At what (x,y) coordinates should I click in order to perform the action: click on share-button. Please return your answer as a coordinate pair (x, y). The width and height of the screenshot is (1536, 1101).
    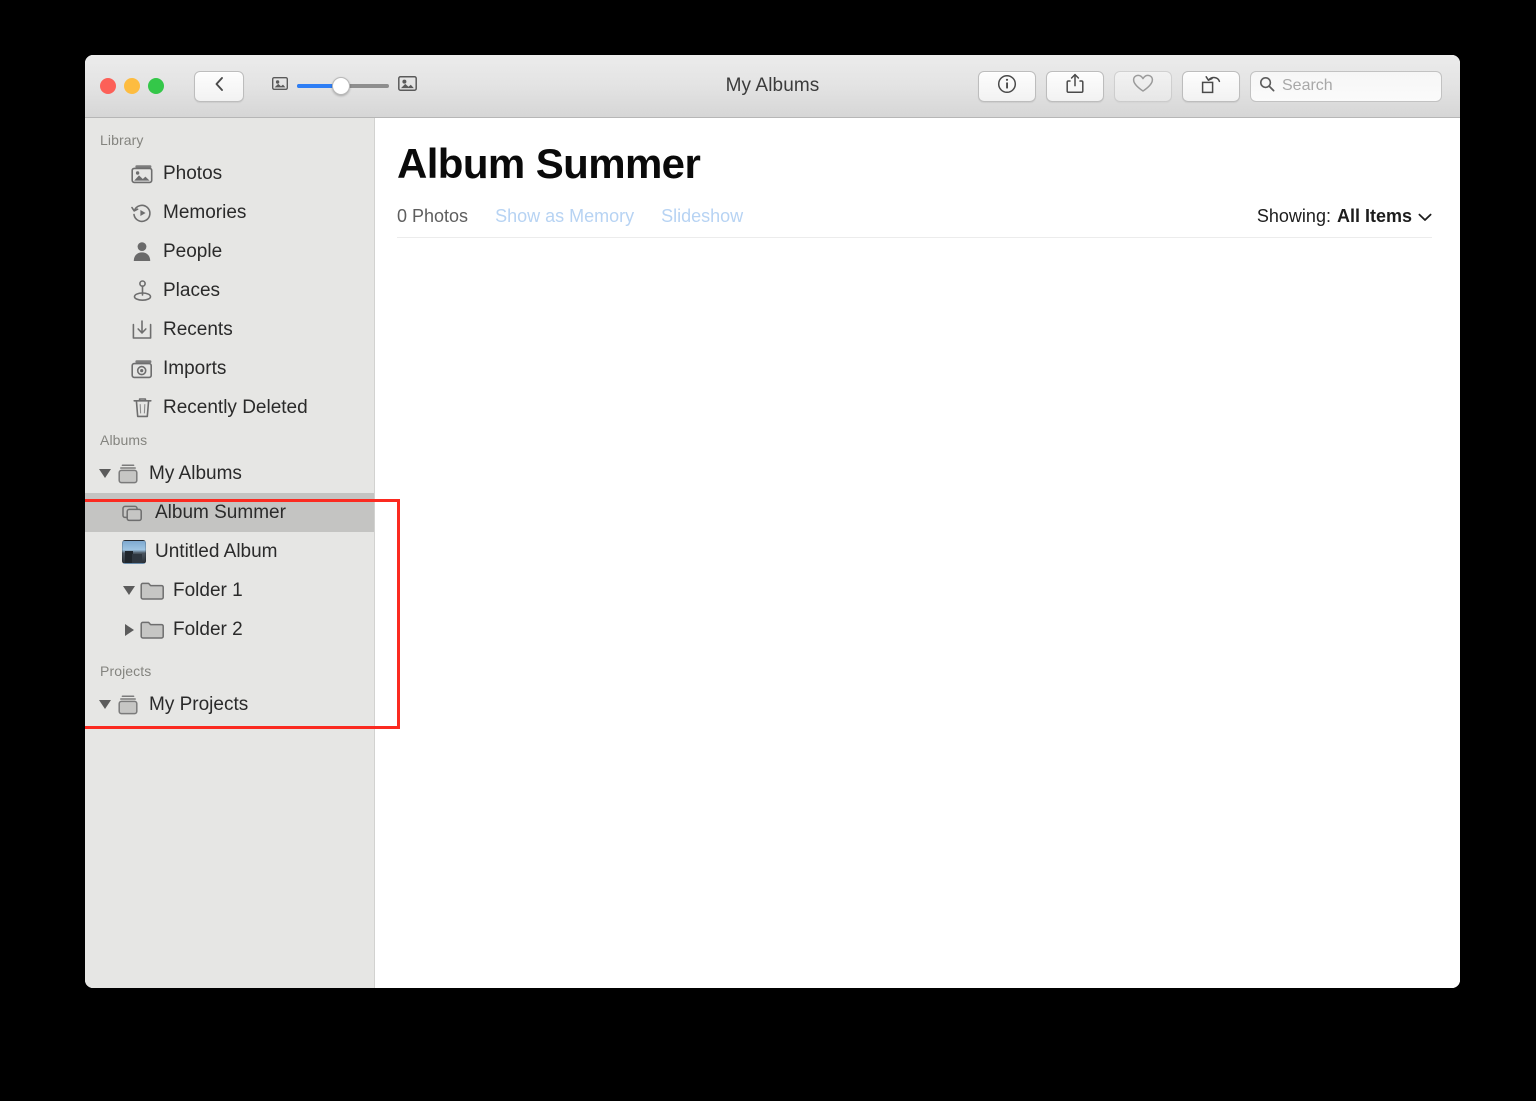
    Looking at the image, I should click on (1075, 86).